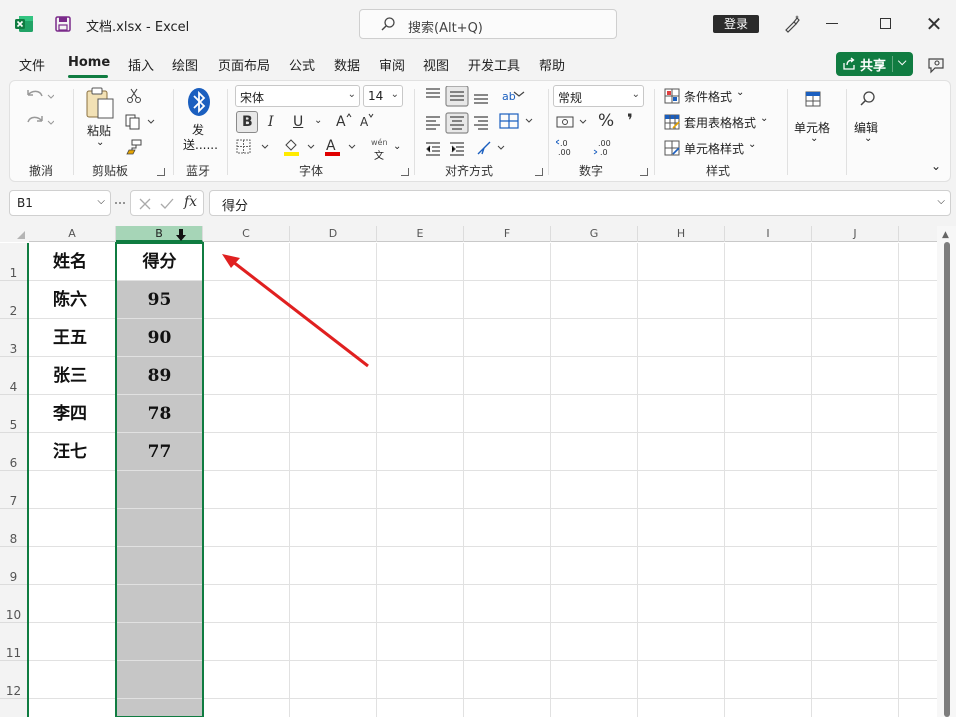 The width and height of the screenshot is (956, 717). Describe the element at coordinates (134, 96) in the screenshot. I see `cut-icon` at that location.